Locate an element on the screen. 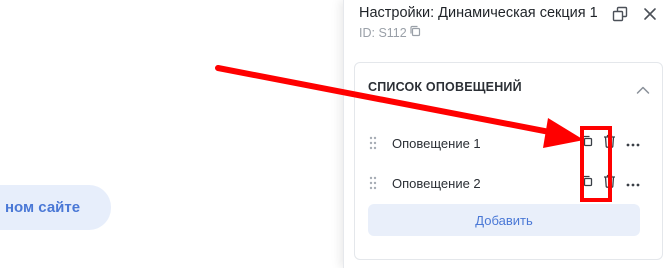 The image size is (668, 268). add-notification-button: Добавить is located at coordinates (504, 220).